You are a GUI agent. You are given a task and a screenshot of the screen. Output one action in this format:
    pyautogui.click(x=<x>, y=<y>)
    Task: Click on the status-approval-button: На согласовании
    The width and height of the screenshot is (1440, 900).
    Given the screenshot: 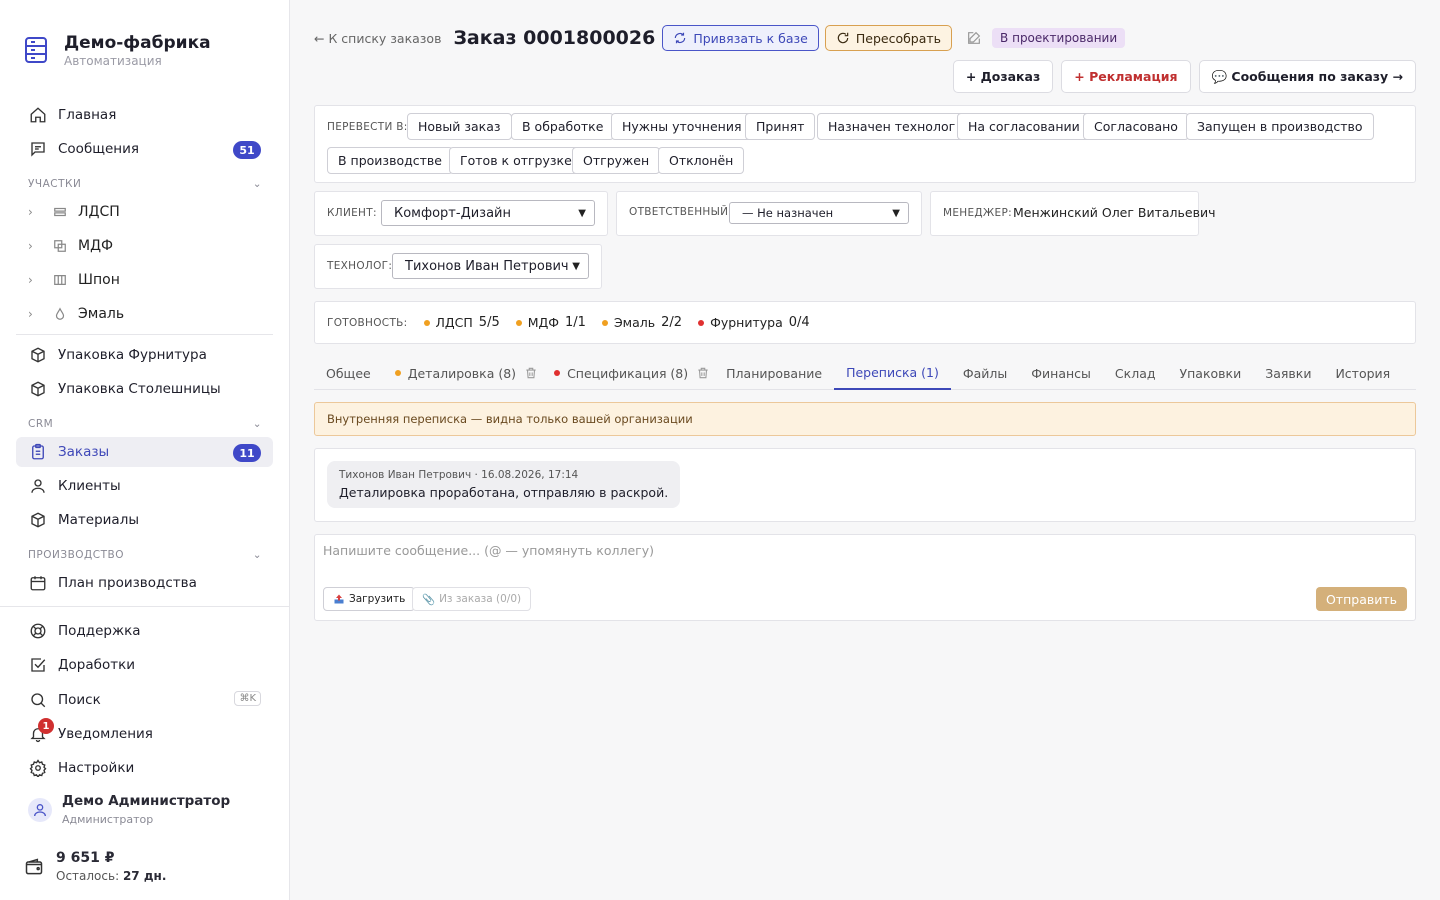 What is the action you would take?
    pyautogui.click(x=1024, y=126)
    